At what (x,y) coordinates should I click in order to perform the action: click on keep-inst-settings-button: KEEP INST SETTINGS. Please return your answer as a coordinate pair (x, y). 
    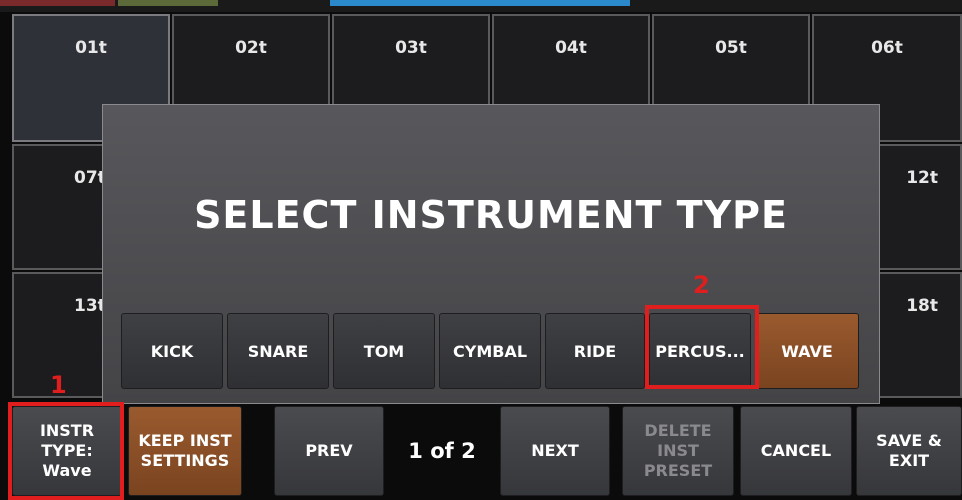
    Looking at the image, I should click on (185, 451).